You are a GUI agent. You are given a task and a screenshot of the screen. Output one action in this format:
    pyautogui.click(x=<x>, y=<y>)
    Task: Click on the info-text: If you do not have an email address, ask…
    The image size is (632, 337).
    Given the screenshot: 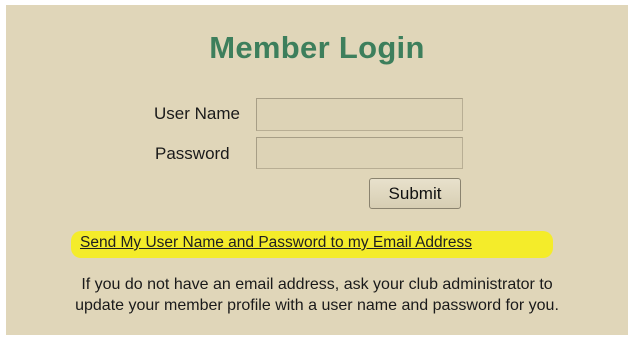 What is the action you would take?
    pyautogui.click(x=317, y=295)
    